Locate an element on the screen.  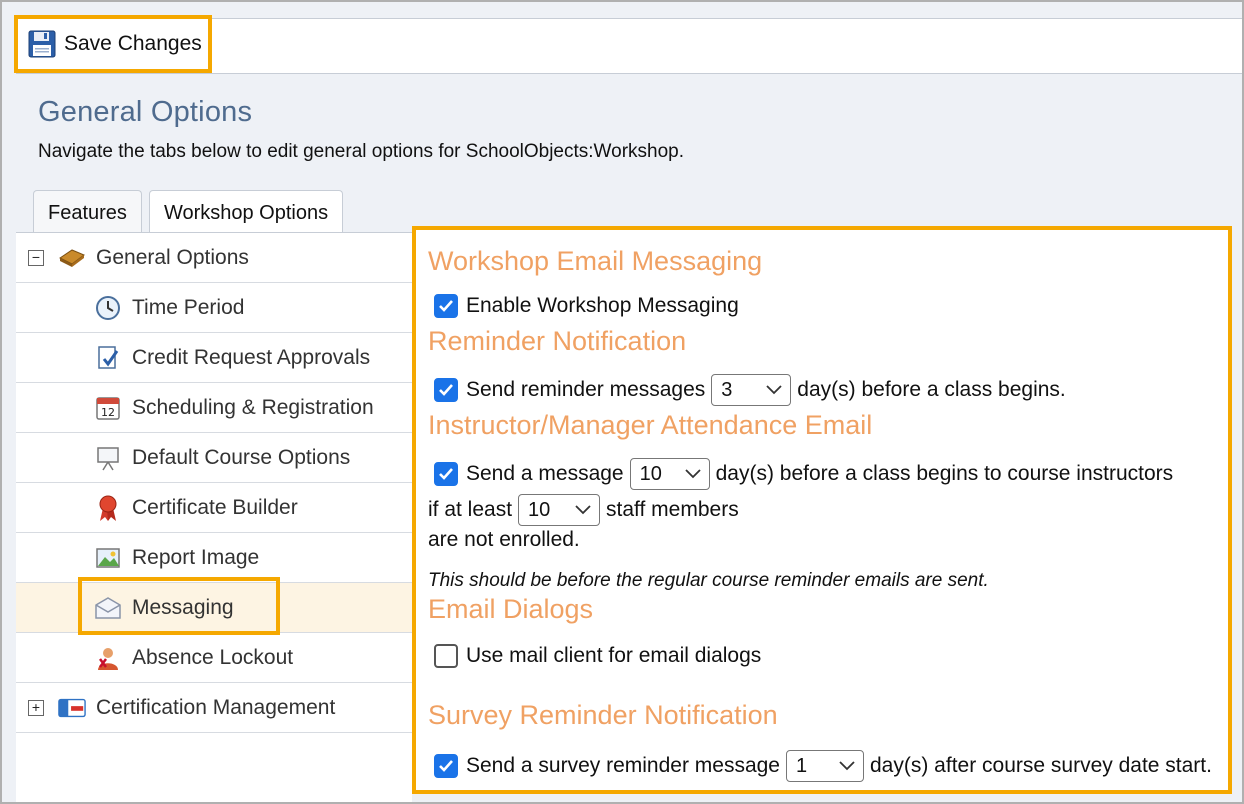
use-mail-client-checkbox is located at coordinates (446, 656).